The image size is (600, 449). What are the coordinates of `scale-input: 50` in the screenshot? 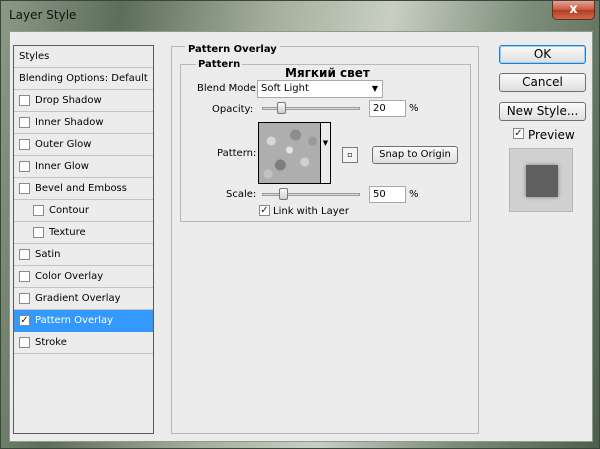 It's located at (387, 194).